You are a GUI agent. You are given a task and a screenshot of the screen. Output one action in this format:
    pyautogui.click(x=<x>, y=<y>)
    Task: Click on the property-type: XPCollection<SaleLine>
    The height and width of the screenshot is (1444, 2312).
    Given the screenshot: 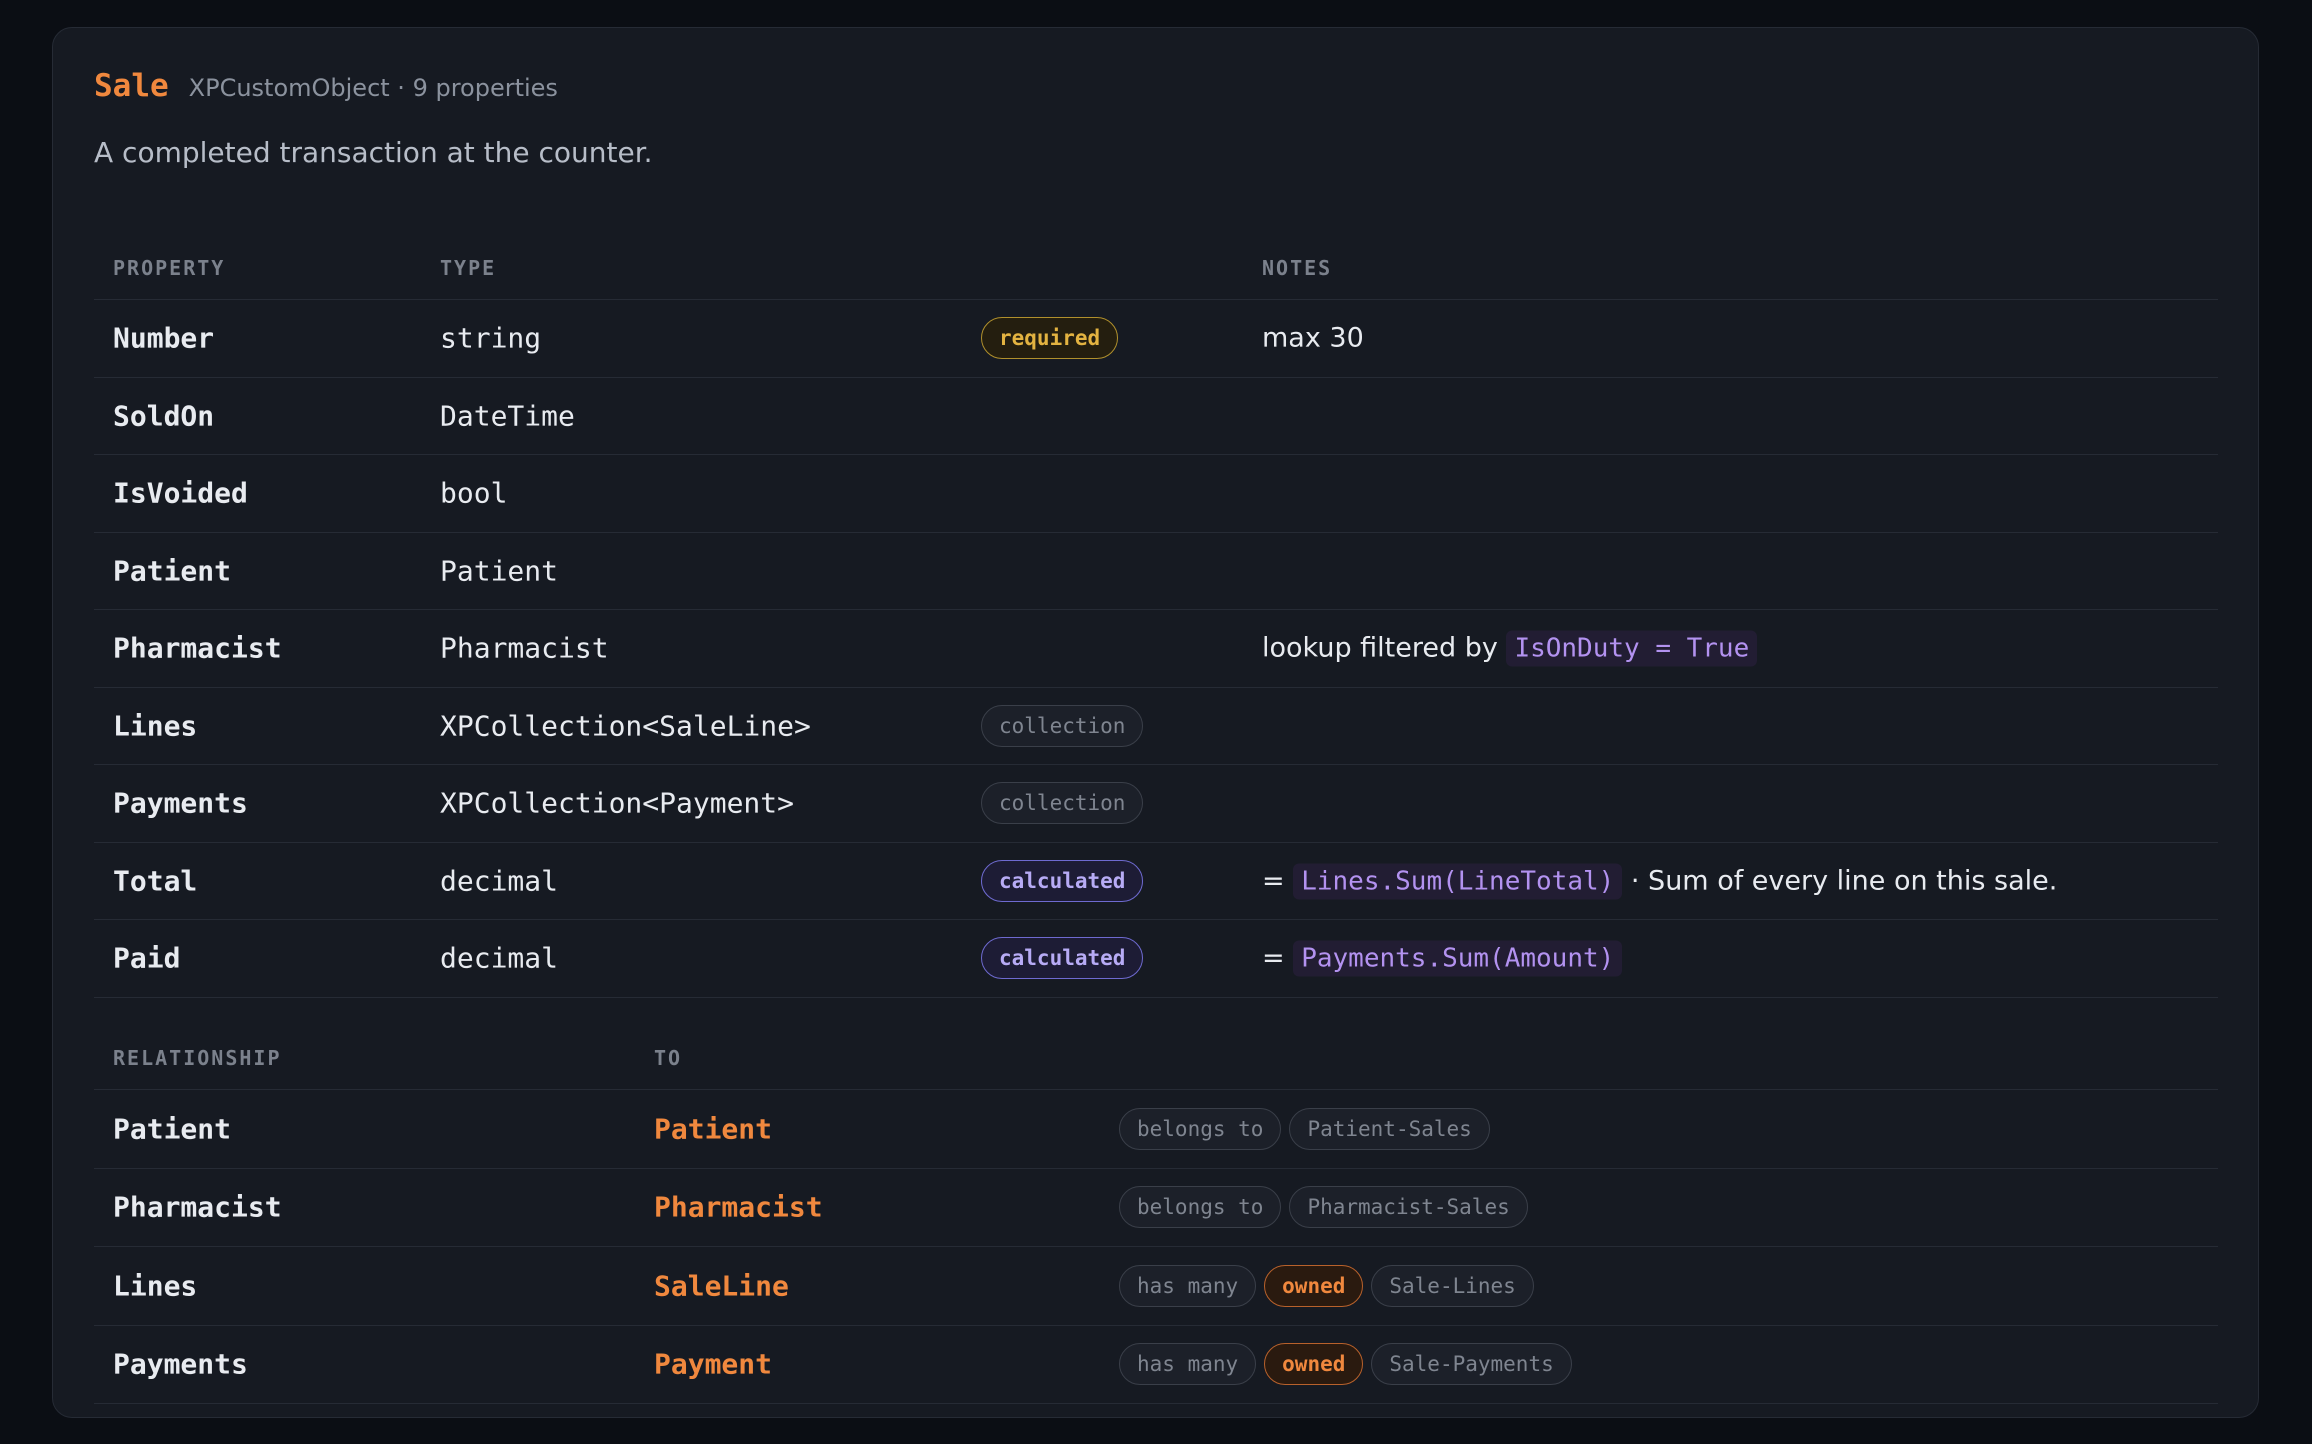 What is the action you would take?
    pyautogui.click(x=625, y=726)
    